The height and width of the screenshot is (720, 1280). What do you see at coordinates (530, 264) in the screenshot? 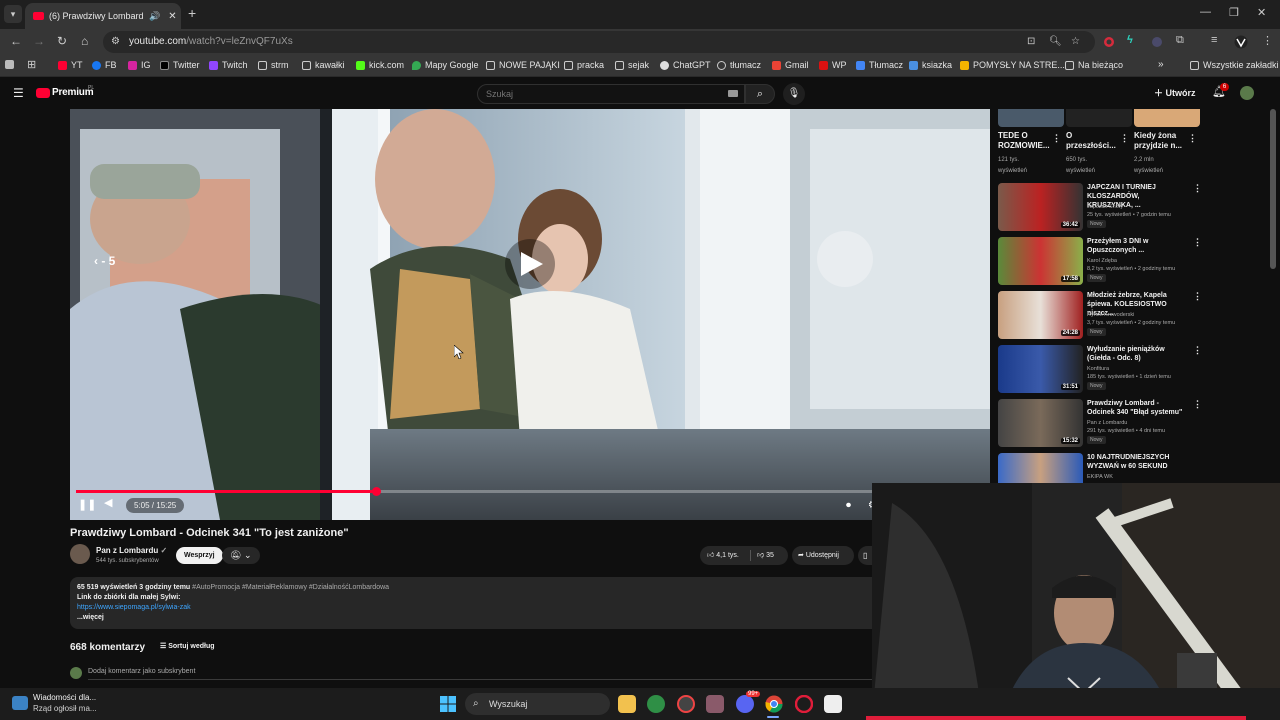
I see `play-overlay-icon` at bounding box center [530, 264].